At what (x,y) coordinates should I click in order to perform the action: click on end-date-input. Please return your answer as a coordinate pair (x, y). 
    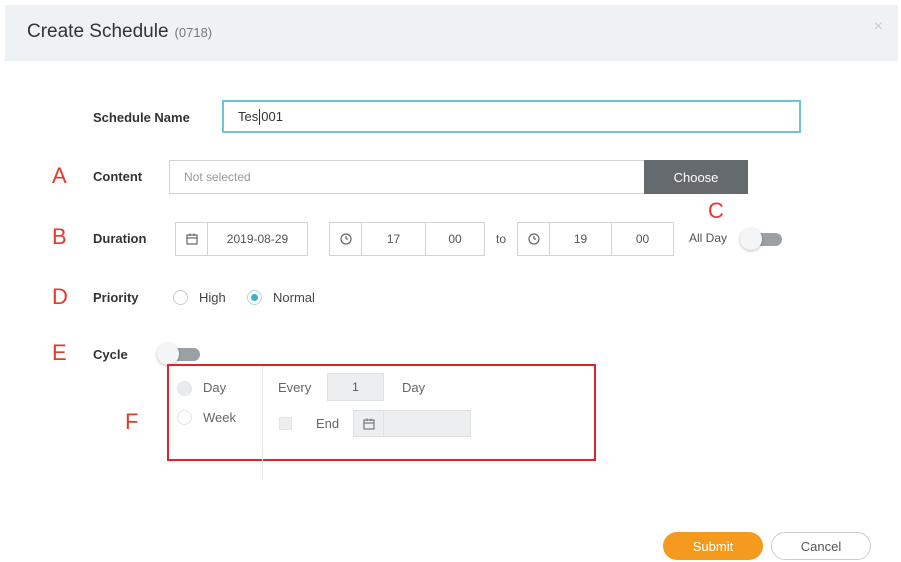
    Looking at the image, I should click on (427, 423).